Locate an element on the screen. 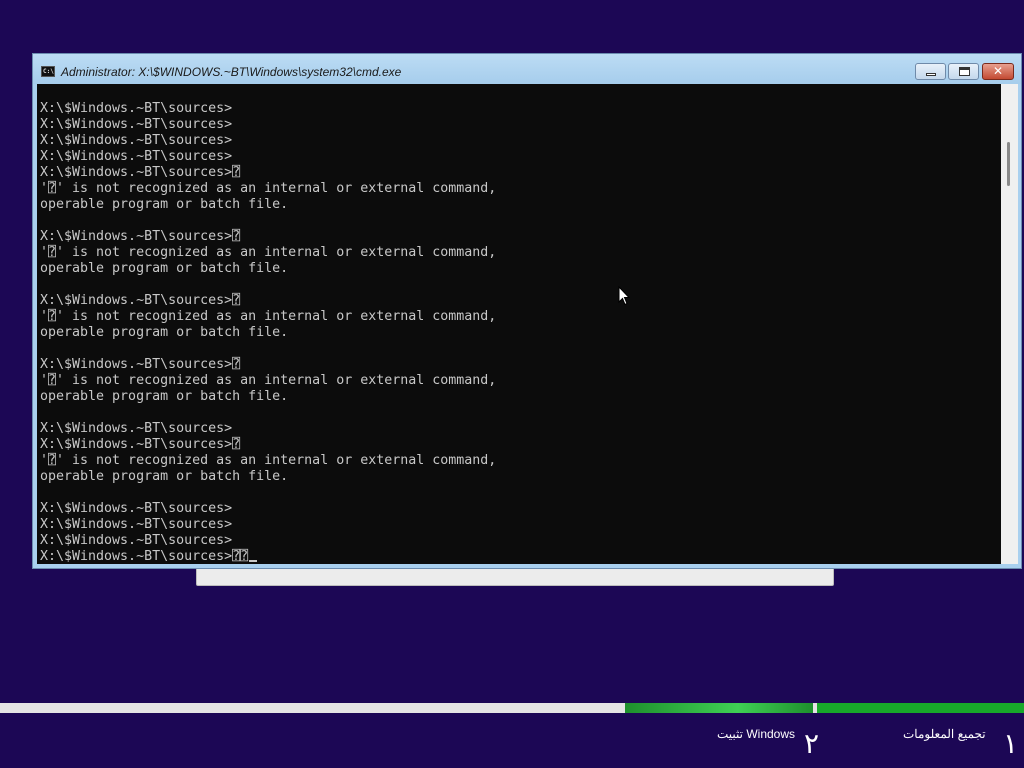  cmd-icon: C:\ is located at coordinates (48, 71).